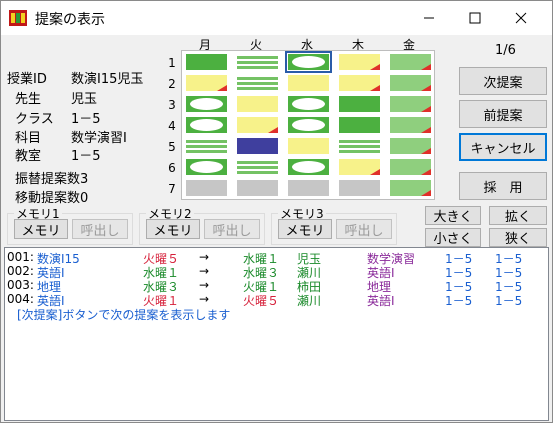 This screenshot has width=553, height=423. What do you see at coordinates (52, 179) in the screenshot?
I see `swap-count: 振替提案数3` at bounding box center [52, 179].